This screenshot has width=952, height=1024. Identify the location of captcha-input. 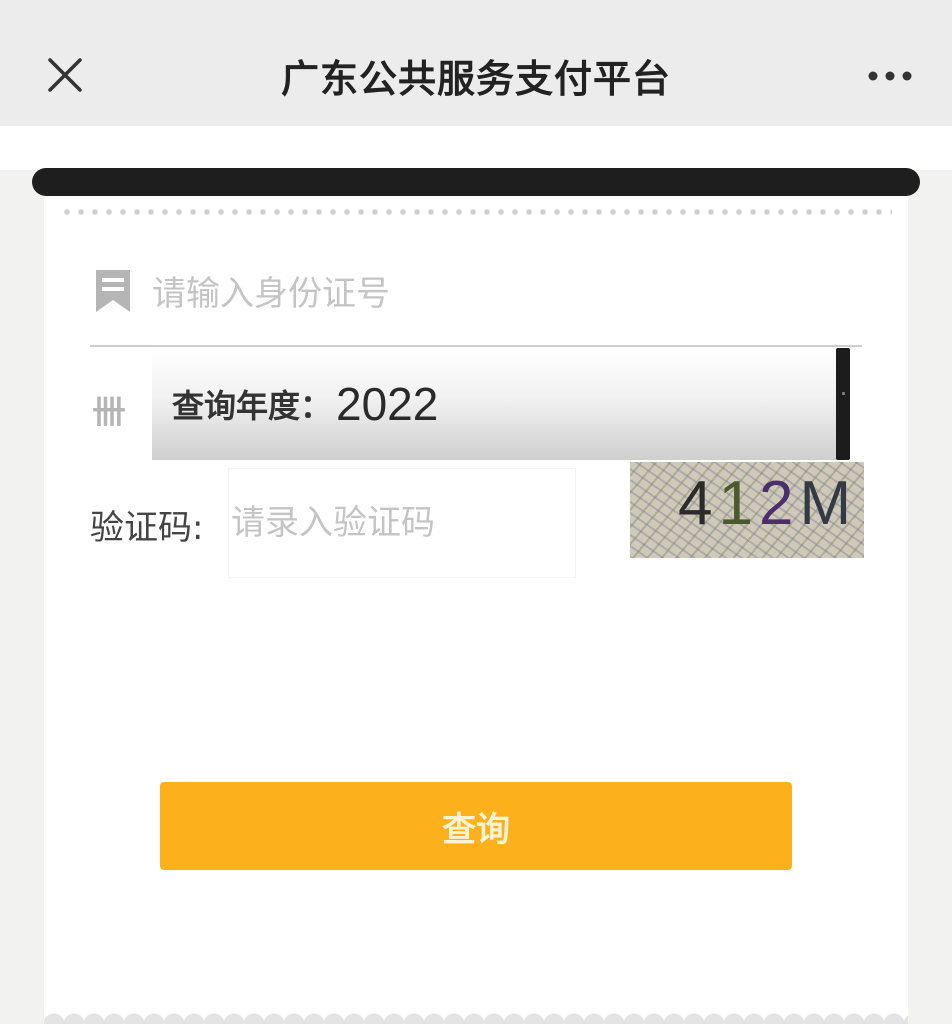
(402, 523).